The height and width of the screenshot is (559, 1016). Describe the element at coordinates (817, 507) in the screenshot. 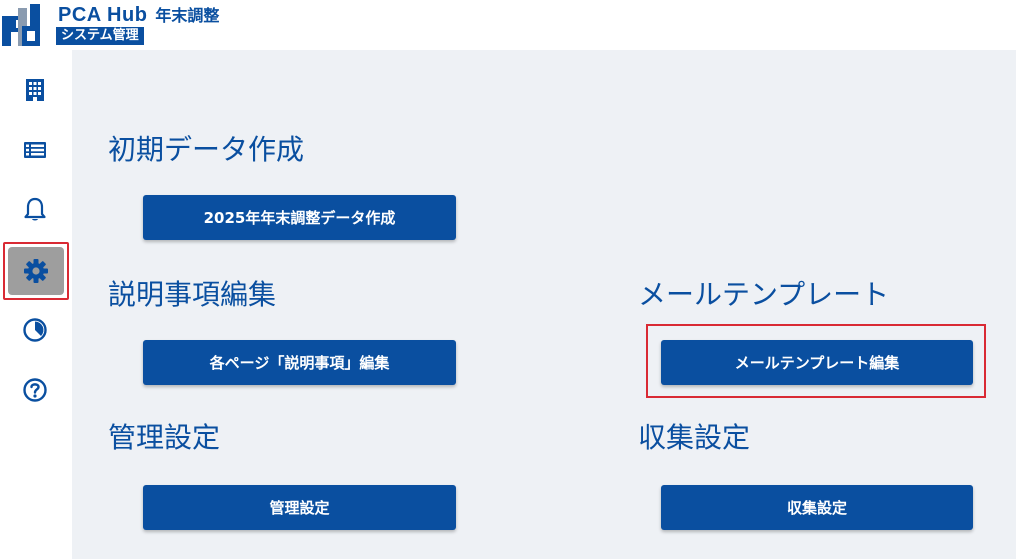

I see `collection-settings-button: 収集設定` at that location.